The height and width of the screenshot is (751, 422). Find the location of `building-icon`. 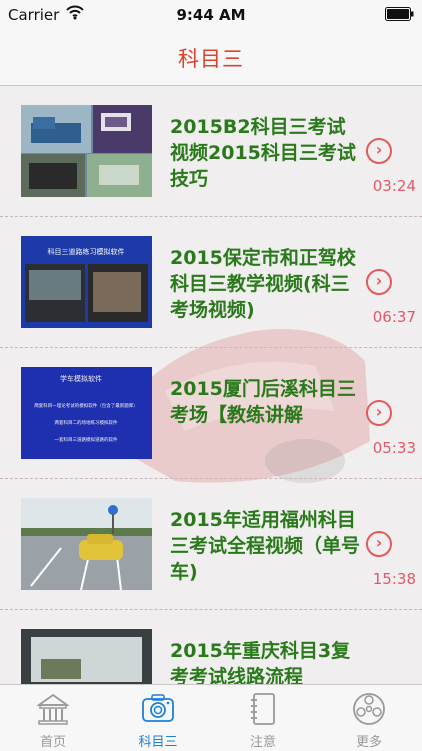

building-icon is located at coordinates (53, 709).